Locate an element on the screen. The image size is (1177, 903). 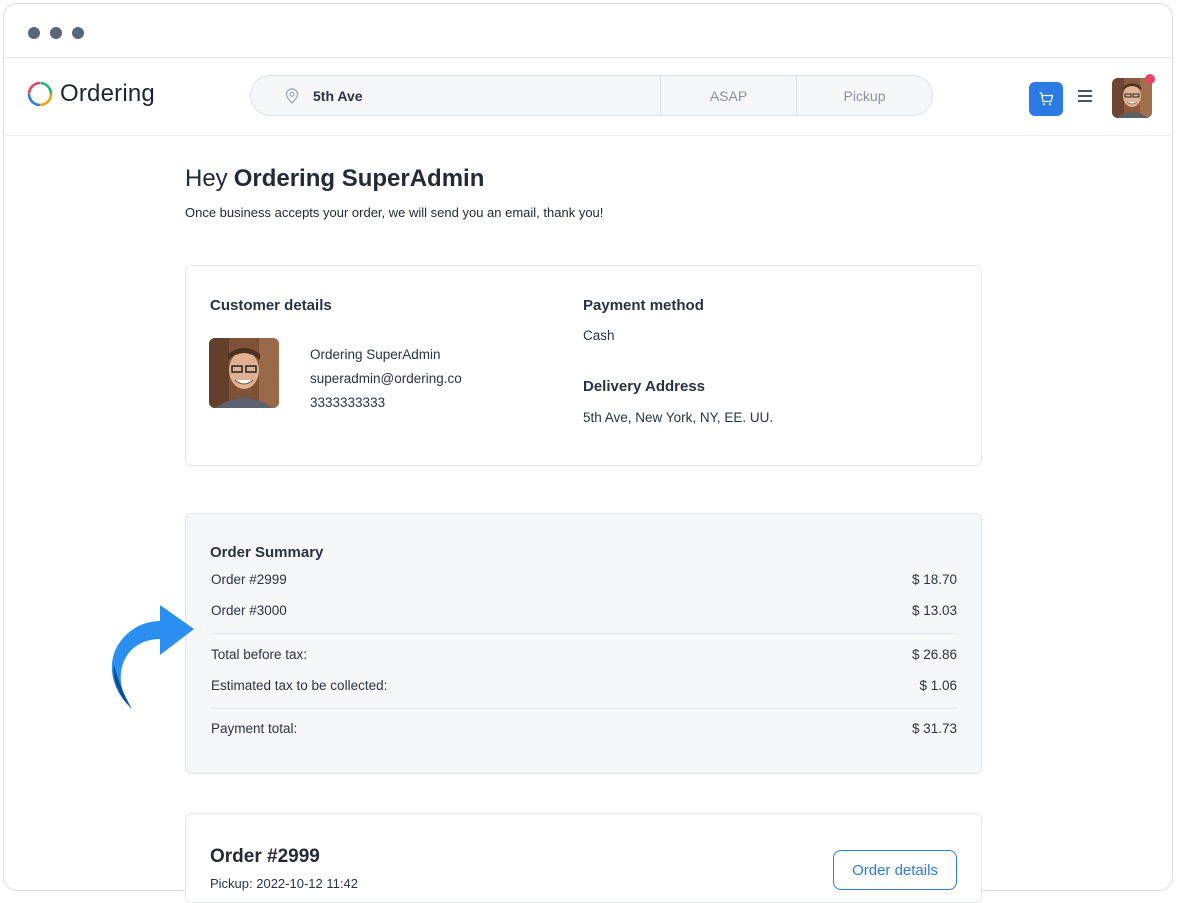
delivery-address-title: Delivery Address is located at coordinates (644, 386).